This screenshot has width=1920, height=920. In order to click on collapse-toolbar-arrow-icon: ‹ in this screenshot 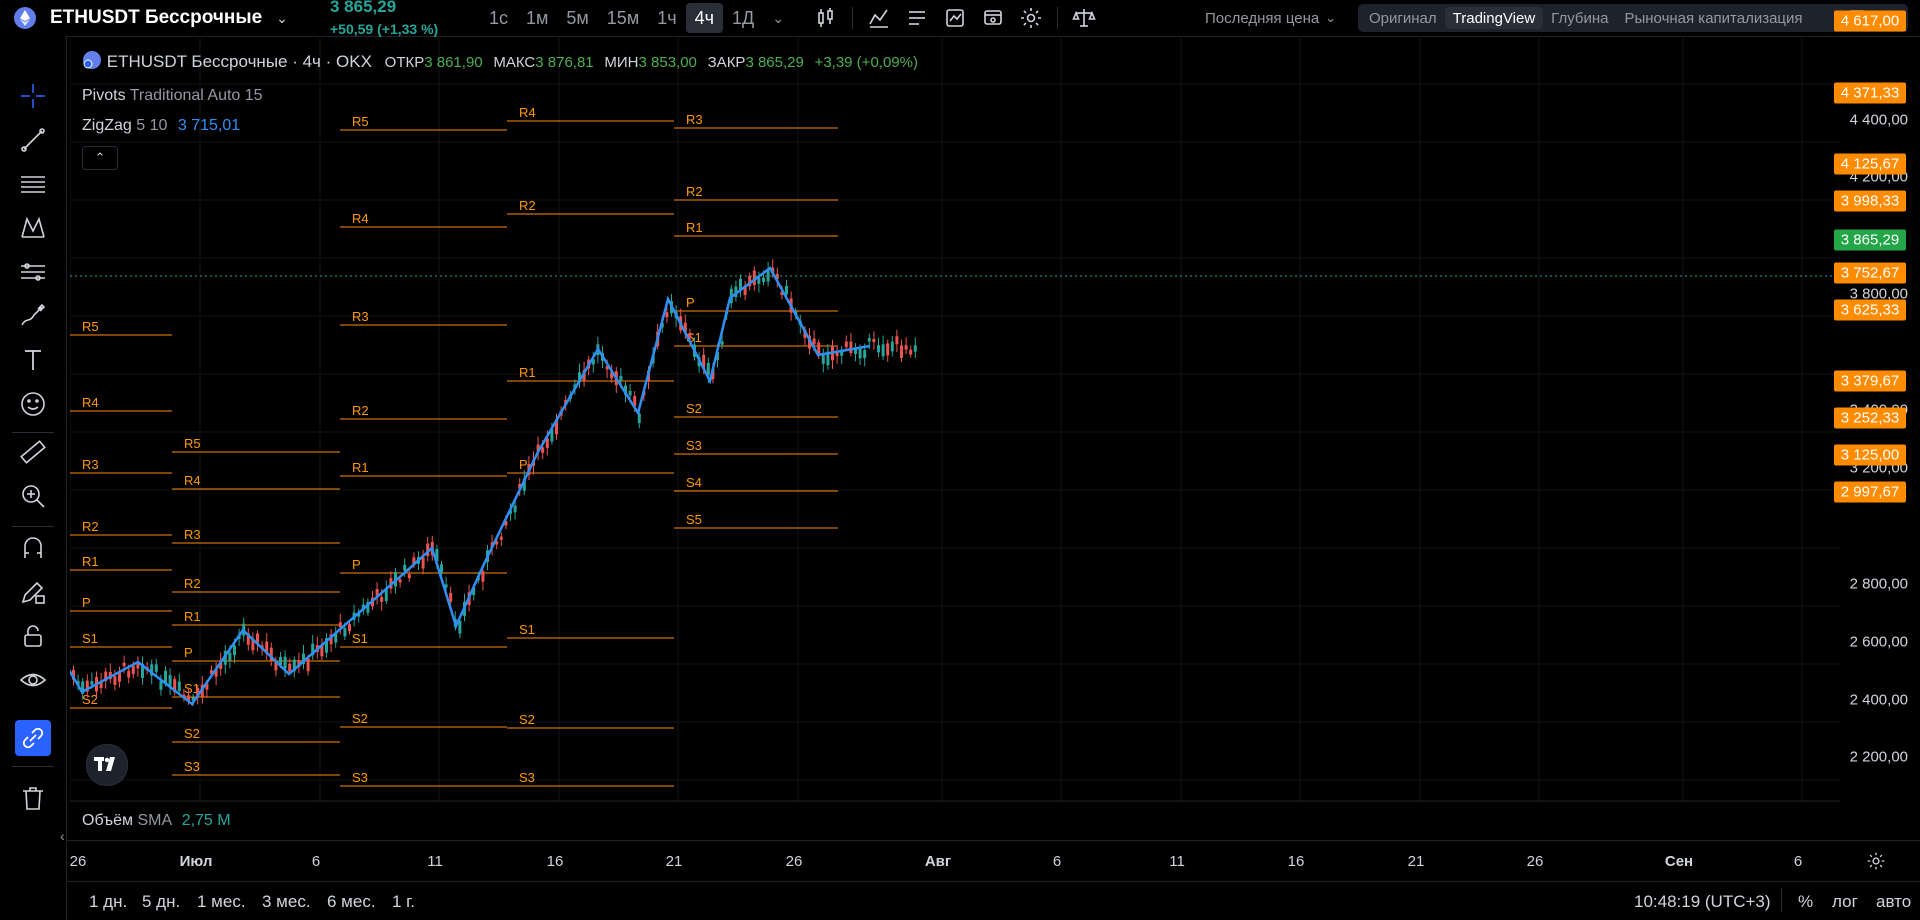, I will do `click(62, 836)`.